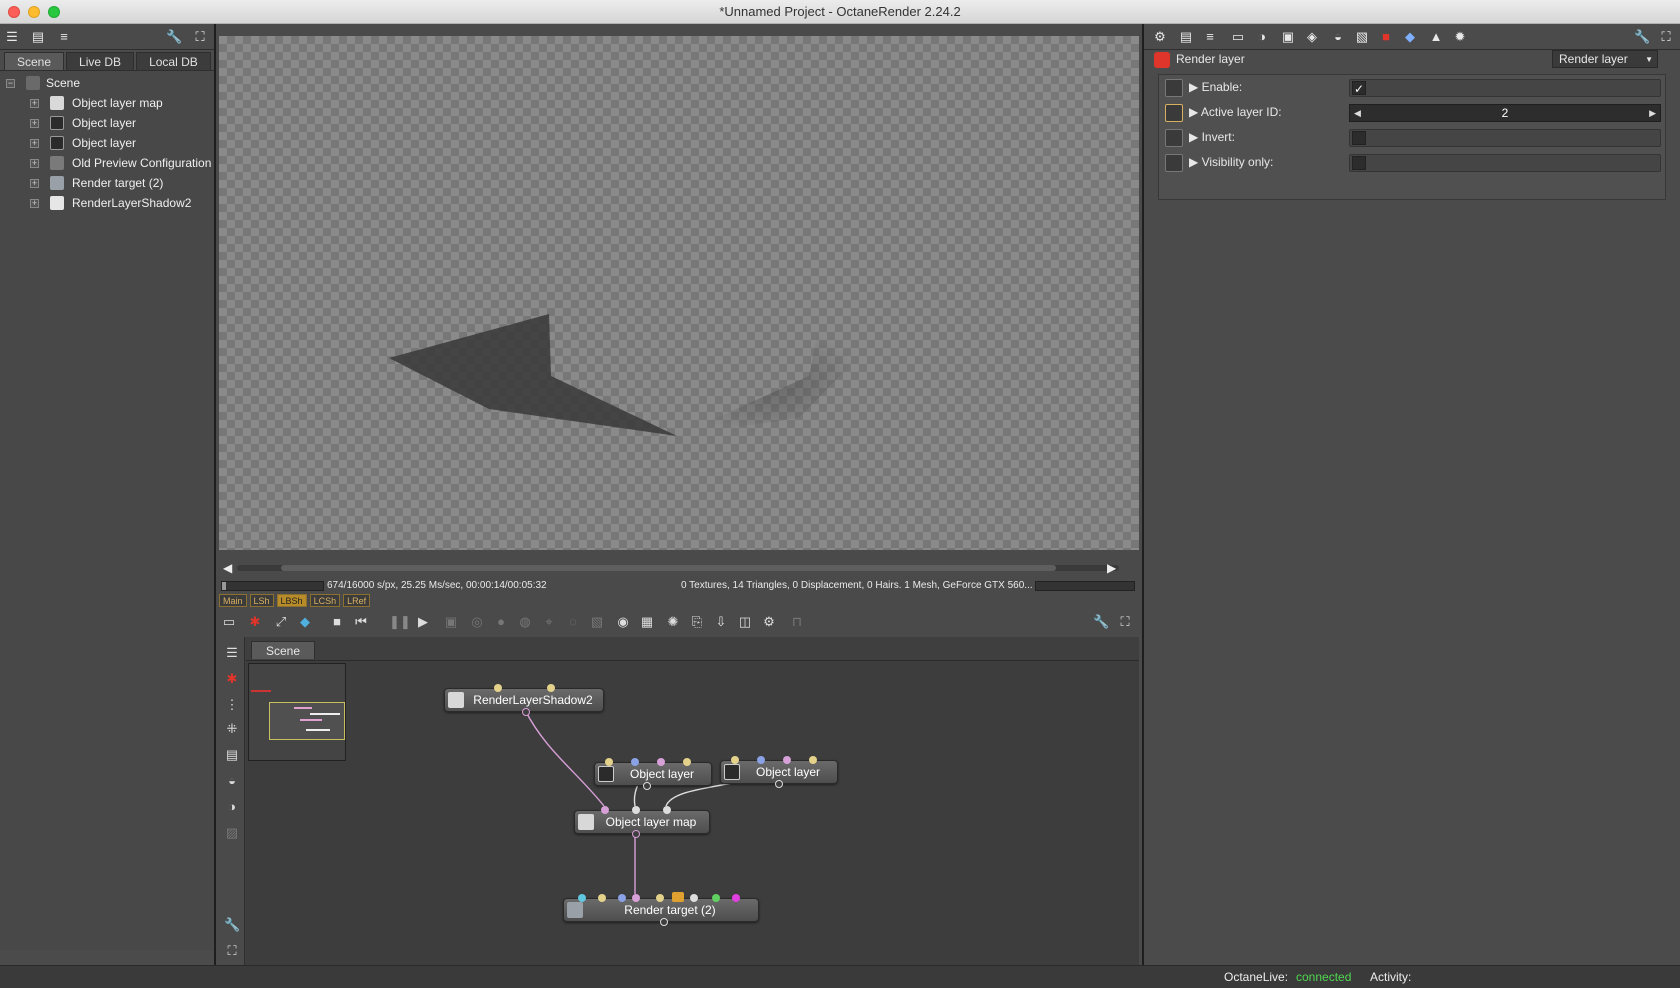 The height and width of the screenshot is (988, 1680). Describe the element at coordinates (255, 622) in the screenshot. I see `cancel-render-icon: ✱` at that location.